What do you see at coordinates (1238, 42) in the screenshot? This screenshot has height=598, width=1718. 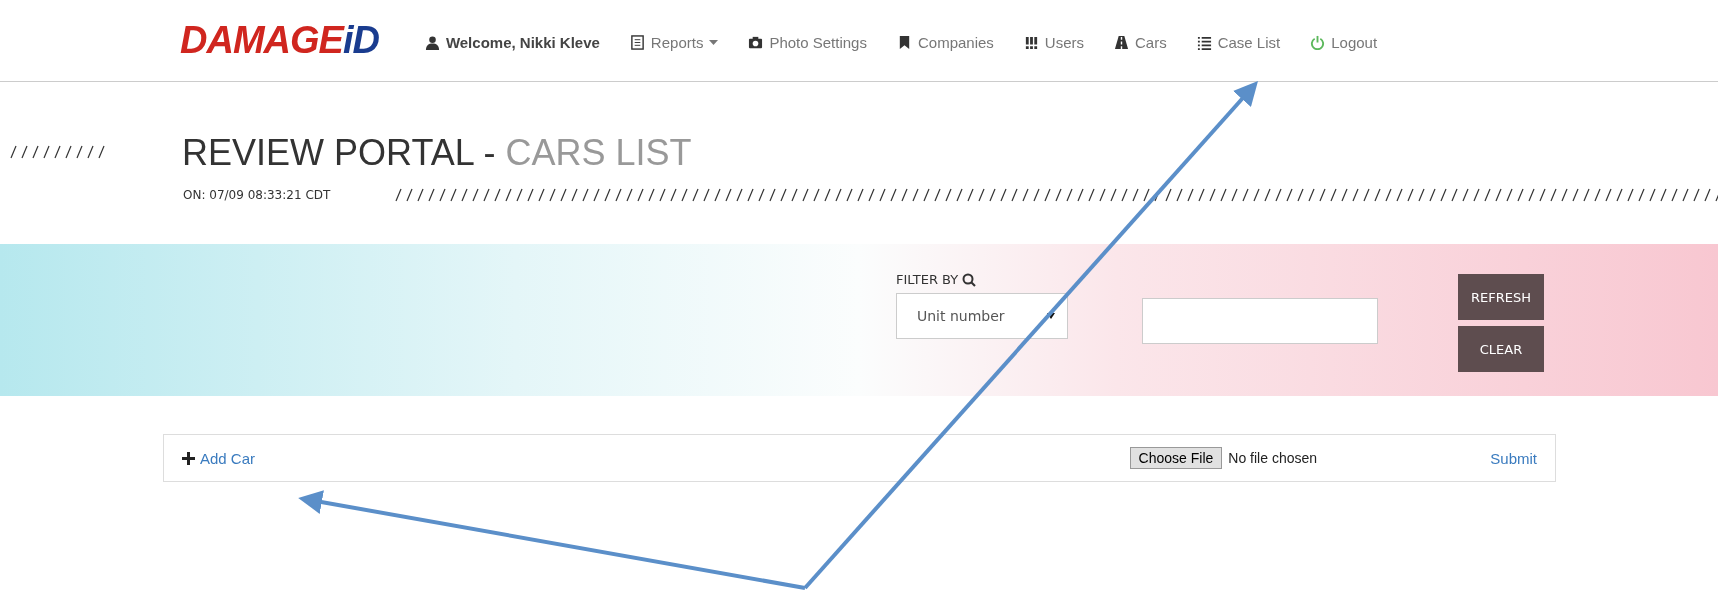 I see `nav-link: Case List` at bounding box center [1238, 42].